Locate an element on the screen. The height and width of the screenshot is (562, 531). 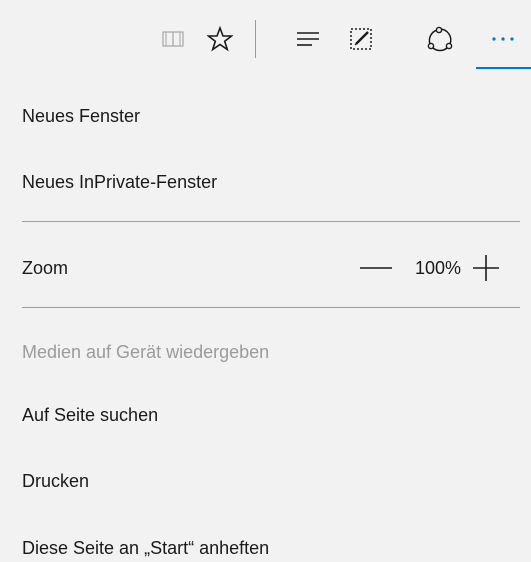
reading-view-icon is located at coordinates (173, 39).